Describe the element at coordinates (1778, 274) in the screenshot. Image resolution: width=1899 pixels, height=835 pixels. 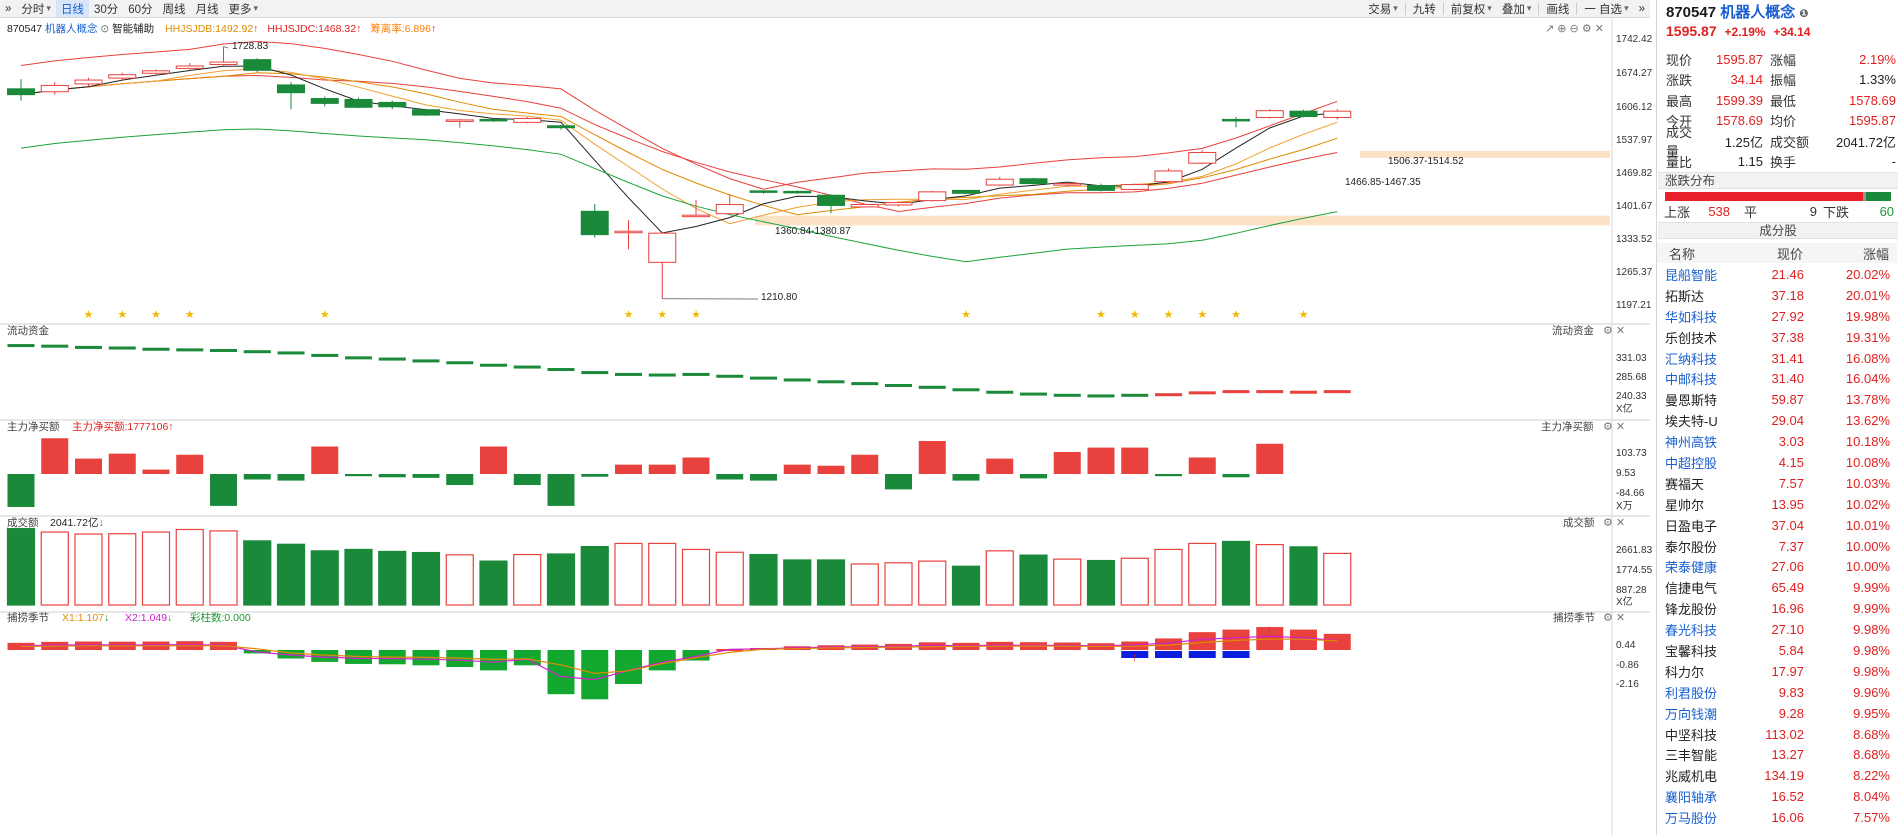
I see `constituent-row: 昆船智能 21.46 20.02%` at that location.